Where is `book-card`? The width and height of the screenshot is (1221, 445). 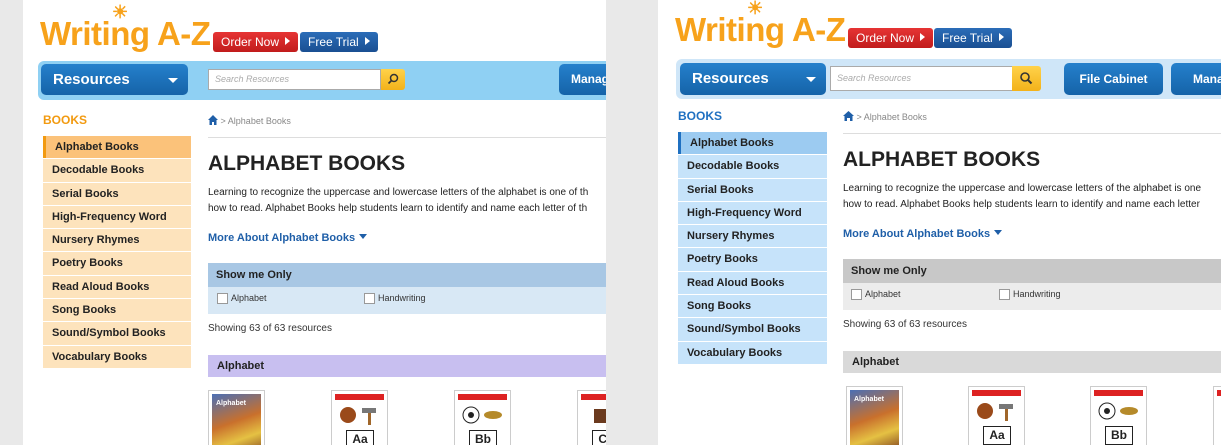
book-card is located at coordinates (1217, 415).